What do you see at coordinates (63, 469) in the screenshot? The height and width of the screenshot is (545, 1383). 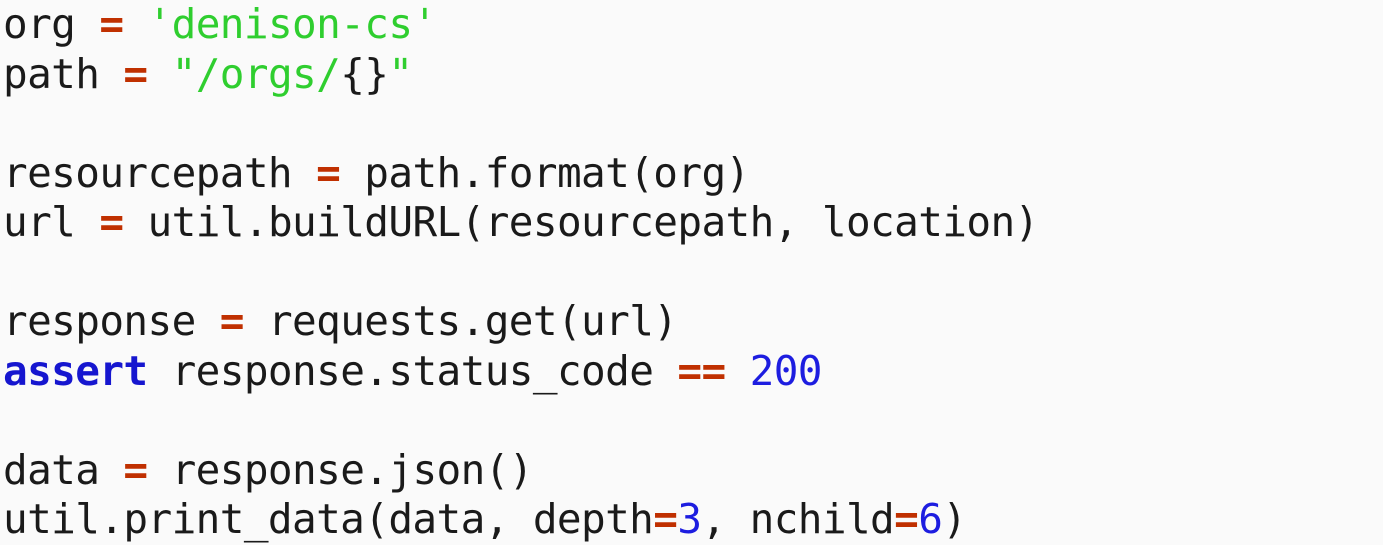 I see `code-token-plain: data` at bounding box center [63, 469].